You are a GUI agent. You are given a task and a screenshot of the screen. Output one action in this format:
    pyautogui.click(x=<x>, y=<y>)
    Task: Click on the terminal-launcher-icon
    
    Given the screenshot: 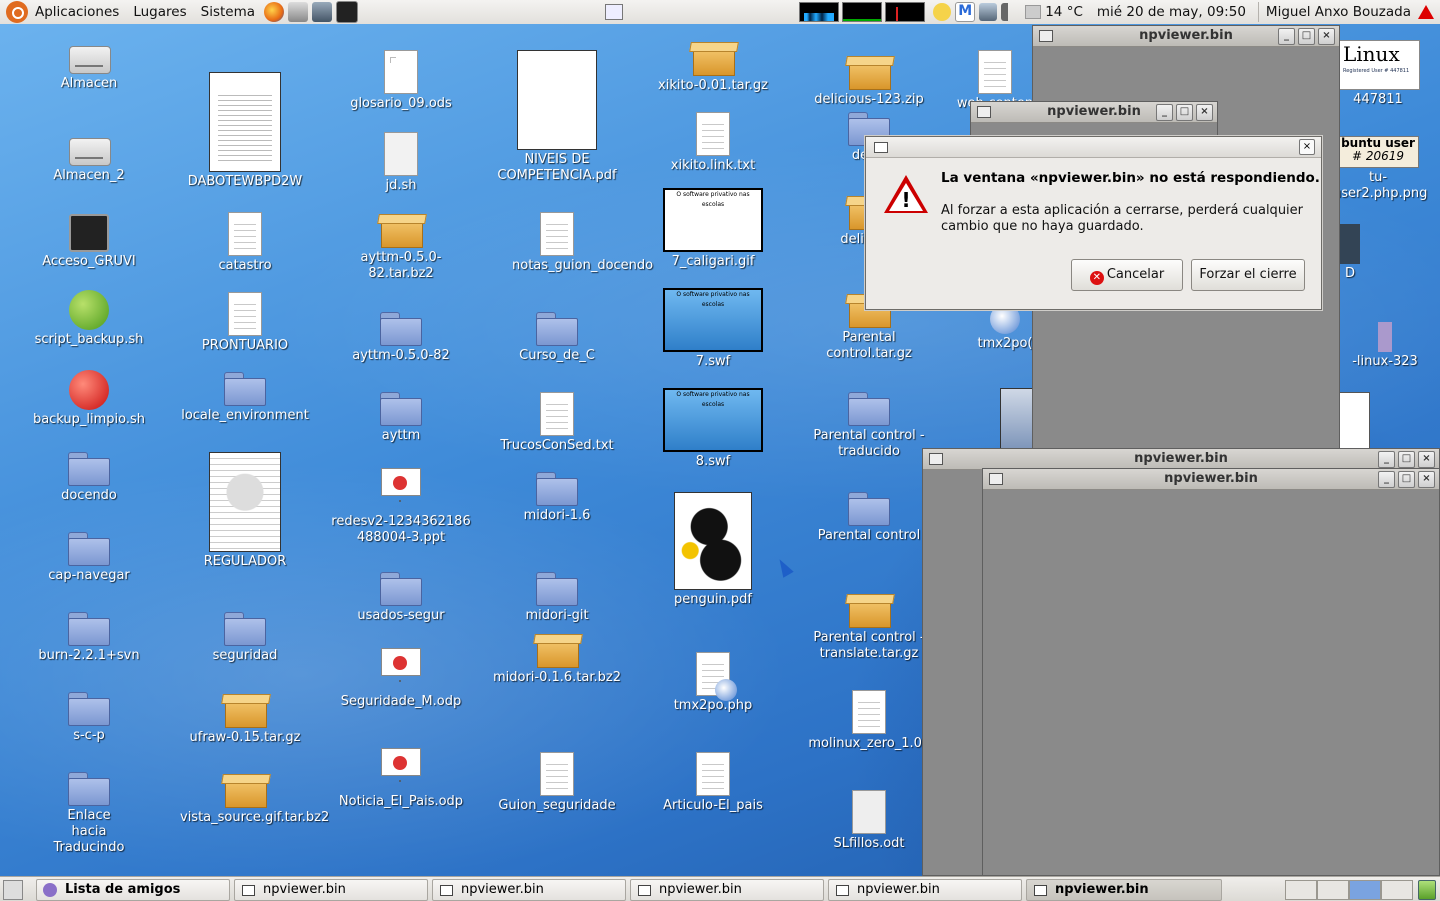 What is the action you would take?
    pyautogui.click(x=347, y=12)
    